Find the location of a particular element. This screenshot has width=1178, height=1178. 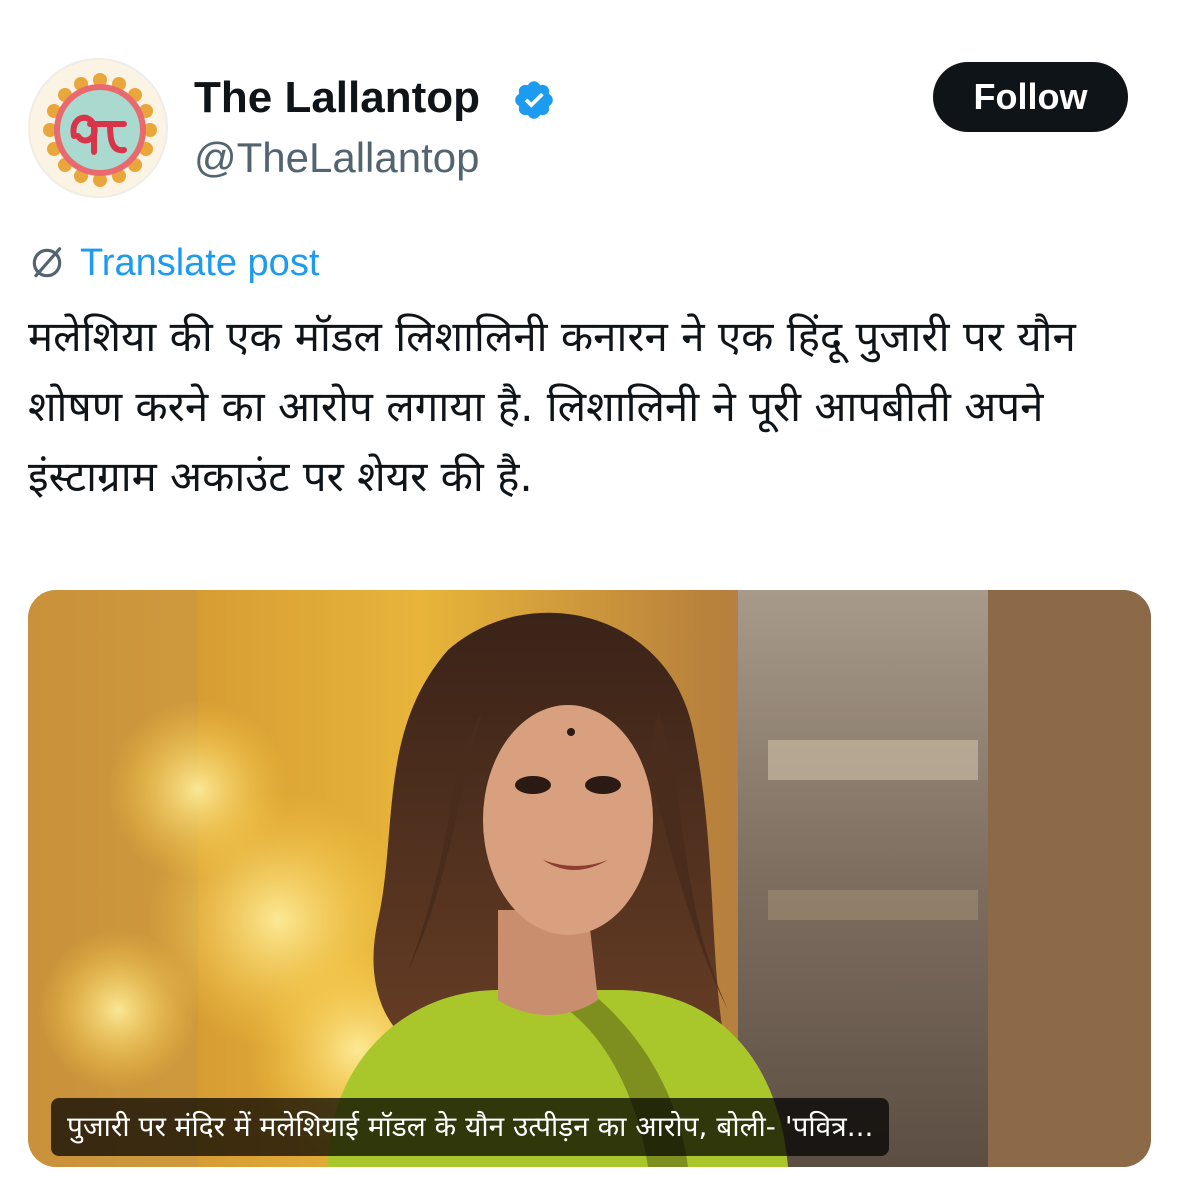

lallantop-logo-icon is located at coordinates (100, 130).